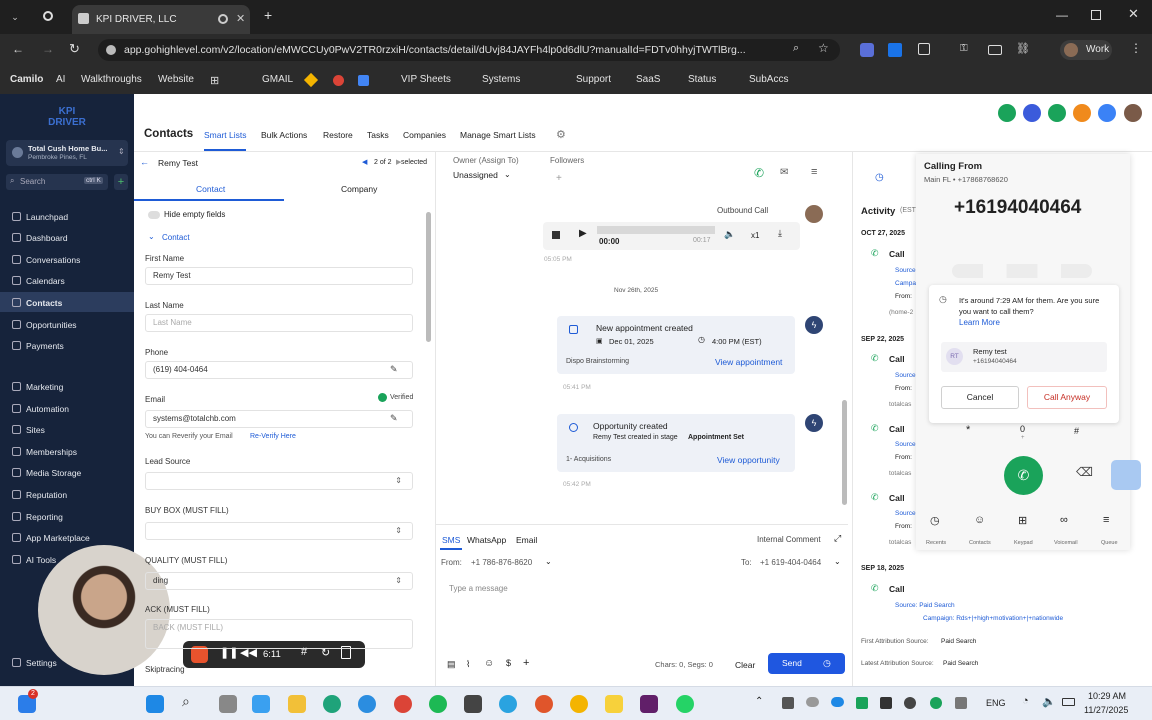 The width and height of the screenshot is (1152, 720). Describe the element at coordinates (559, 178) in the screenshot. I see `add-follower-icon: +` at that location.